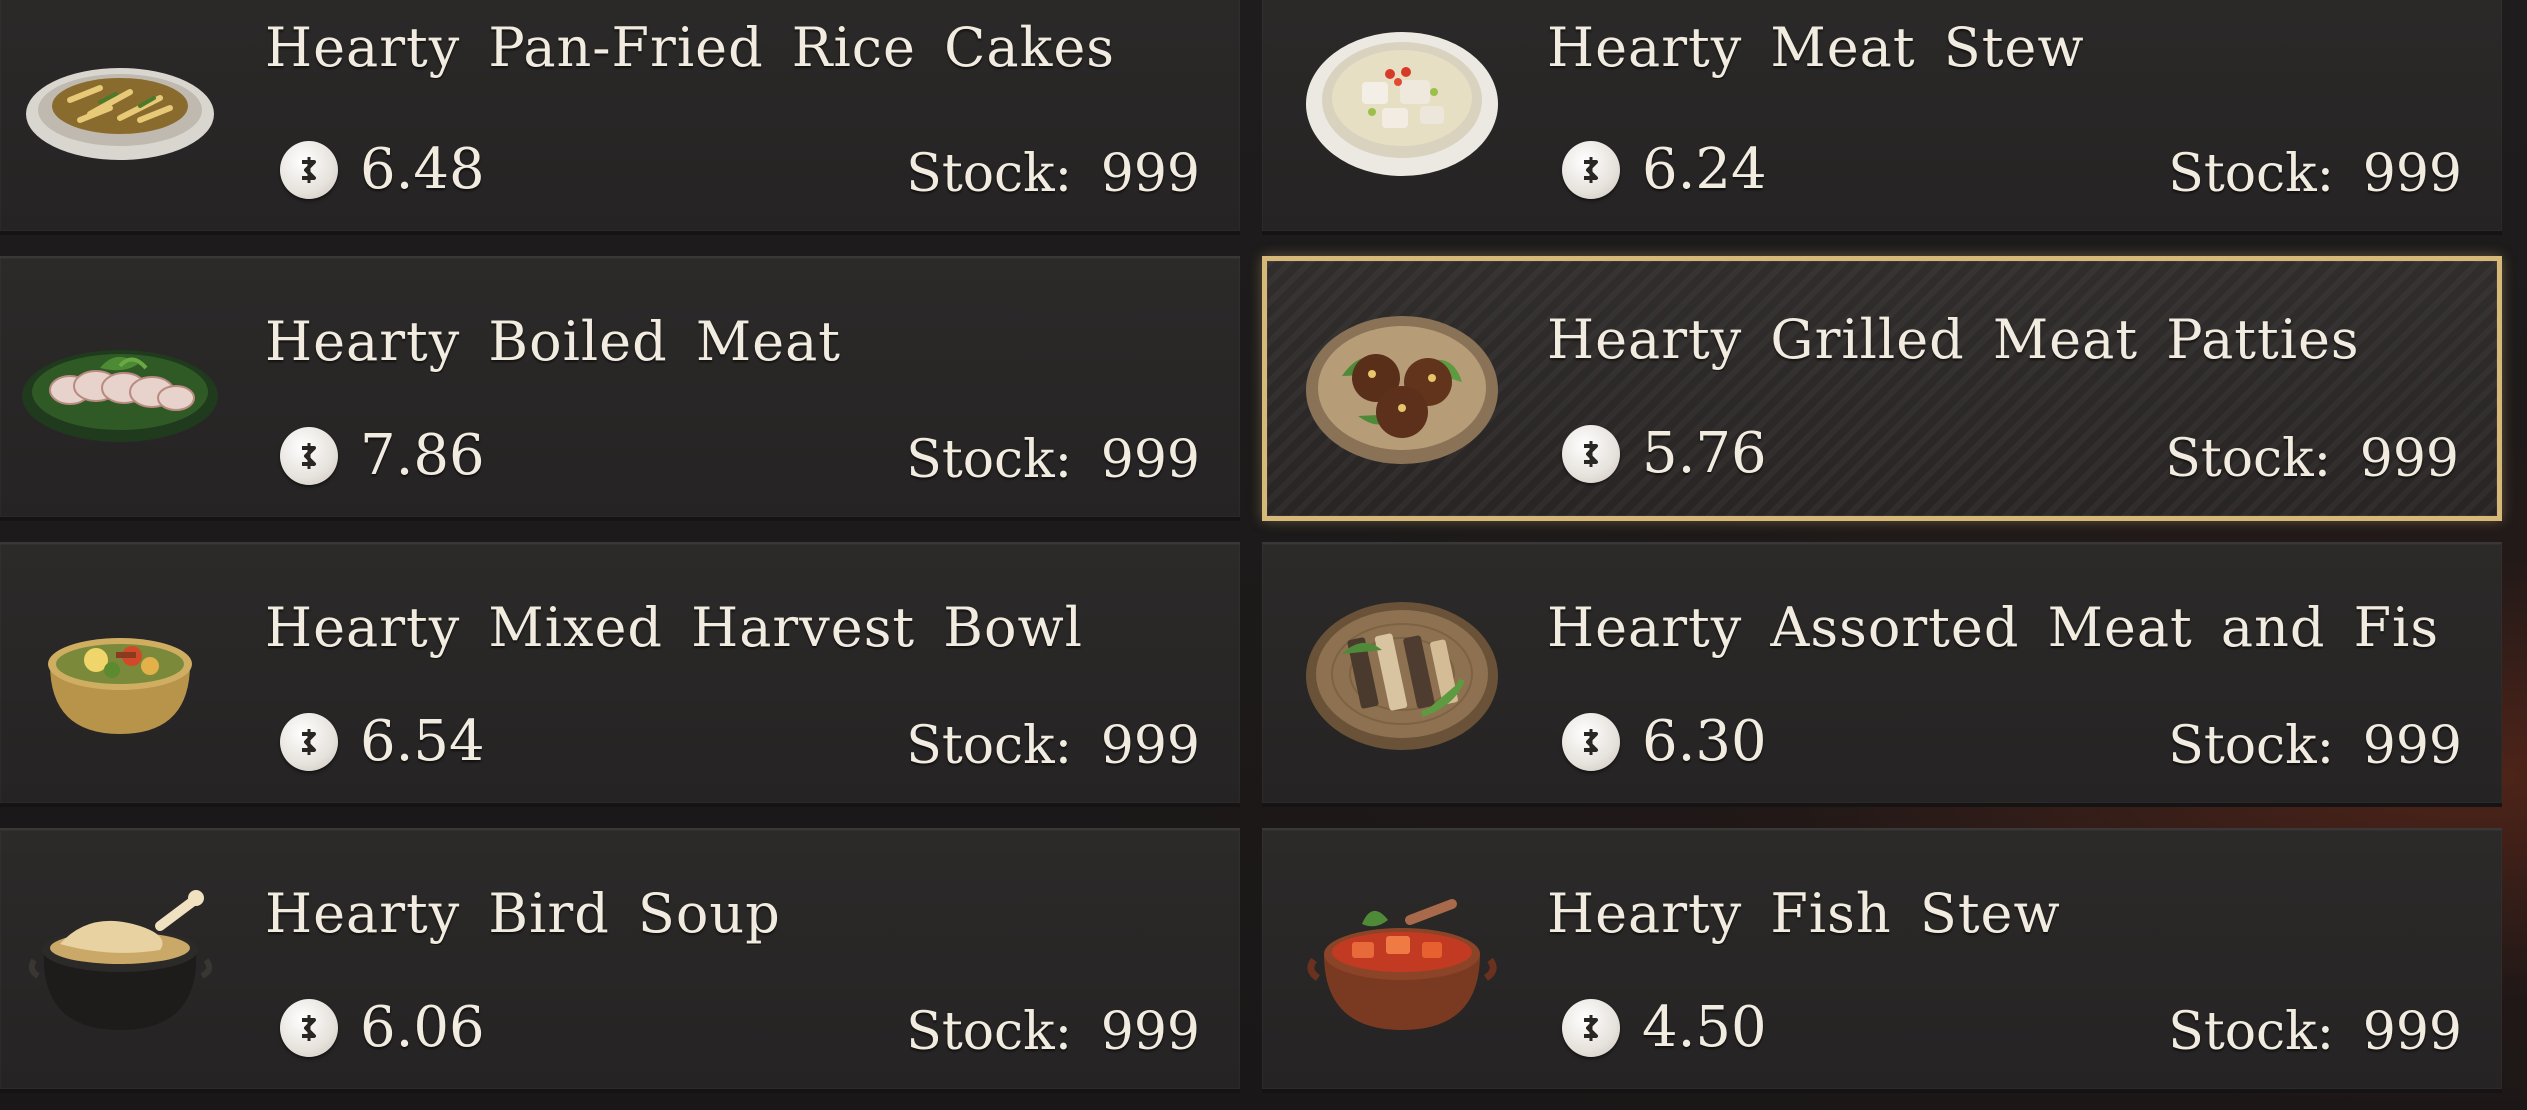  What do you see at coordinates (1402, 390) in the screenshot?
I see `meat-patties-icon` at bounding box center [1402, 390].